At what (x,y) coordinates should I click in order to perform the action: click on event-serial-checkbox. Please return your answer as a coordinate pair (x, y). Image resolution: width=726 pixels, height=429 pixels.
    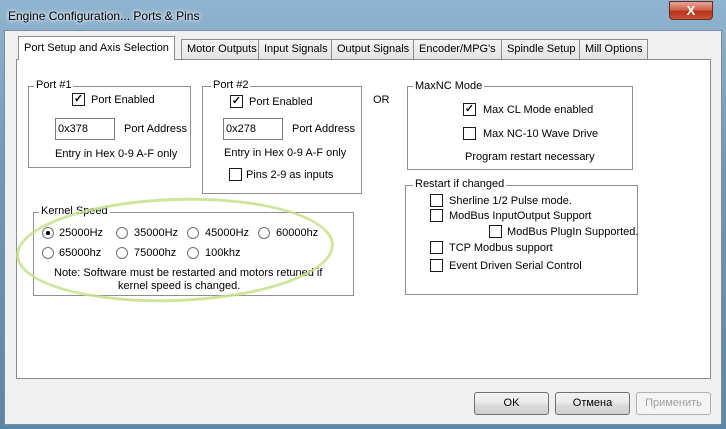
    Looking at the image, I should click on (436, 265).